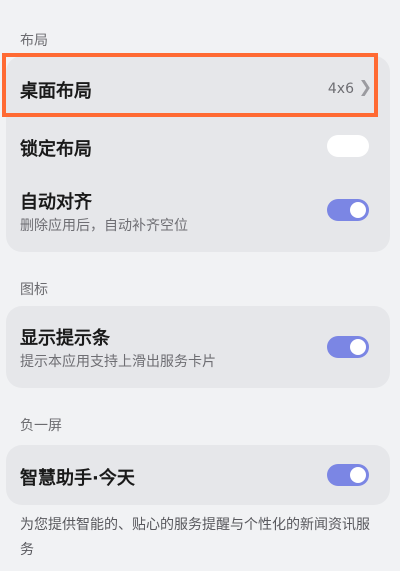 The height and width of the screenshot is (571, 400). What do you see at coordinates (348, 347) in the screenshot?
I see `show-tip-bar-toggle` at bounding box center [348, 347].